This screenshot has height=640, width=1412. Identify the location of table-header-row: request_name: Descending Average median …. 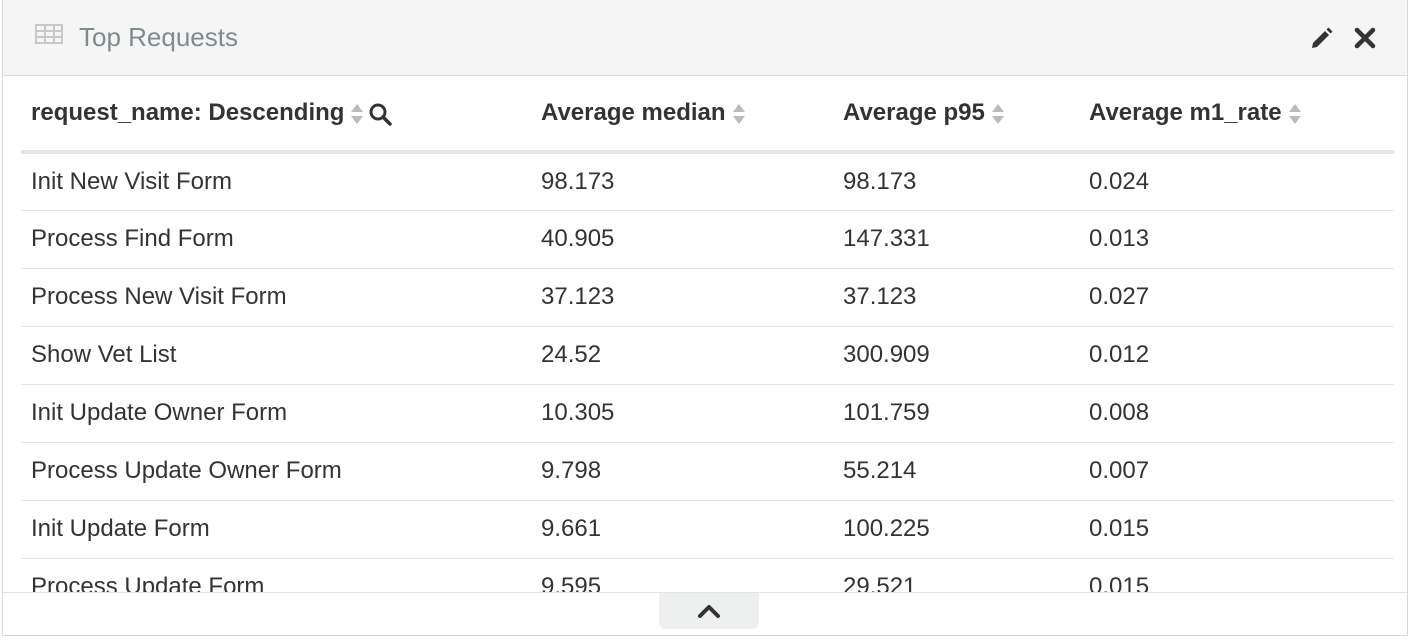
(707, 115).